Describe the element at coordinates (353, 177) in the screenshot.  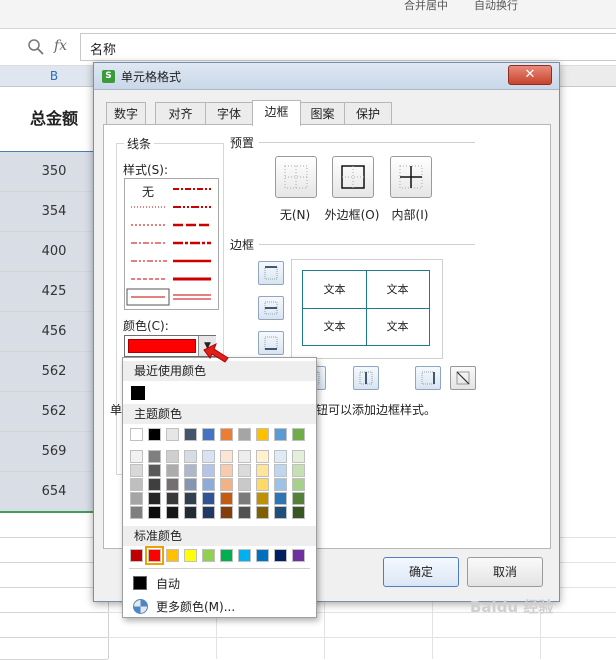
I see `preset-outline-button` at that location.